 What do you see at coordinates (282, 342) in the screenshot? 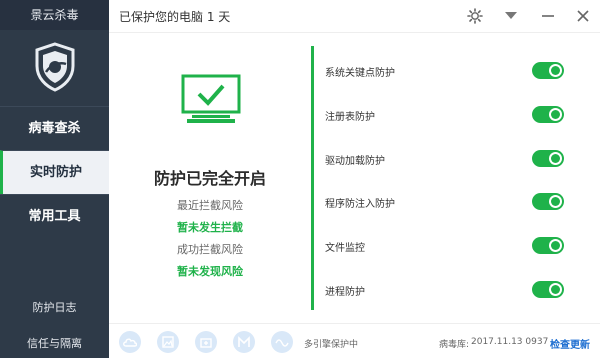
I see `wave-icon` at bounding box center [282, 342].